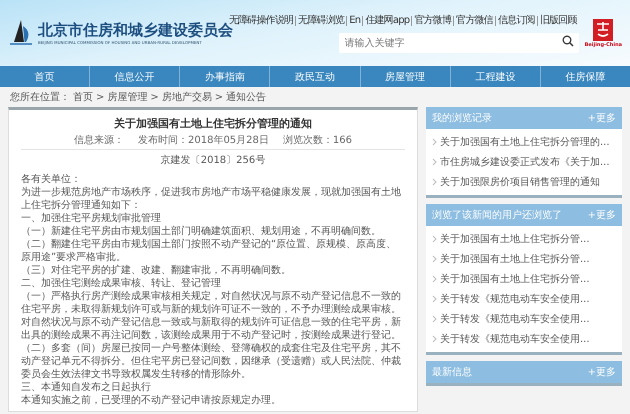  Describe the element at coordinates (209, 251) in the screenshot. I see `paragraph: （二）翻建住宅平房由市规划国土部门按照不动产登记的“原位置、原规模、原高度、原用途”要求严格审批。` at that location.